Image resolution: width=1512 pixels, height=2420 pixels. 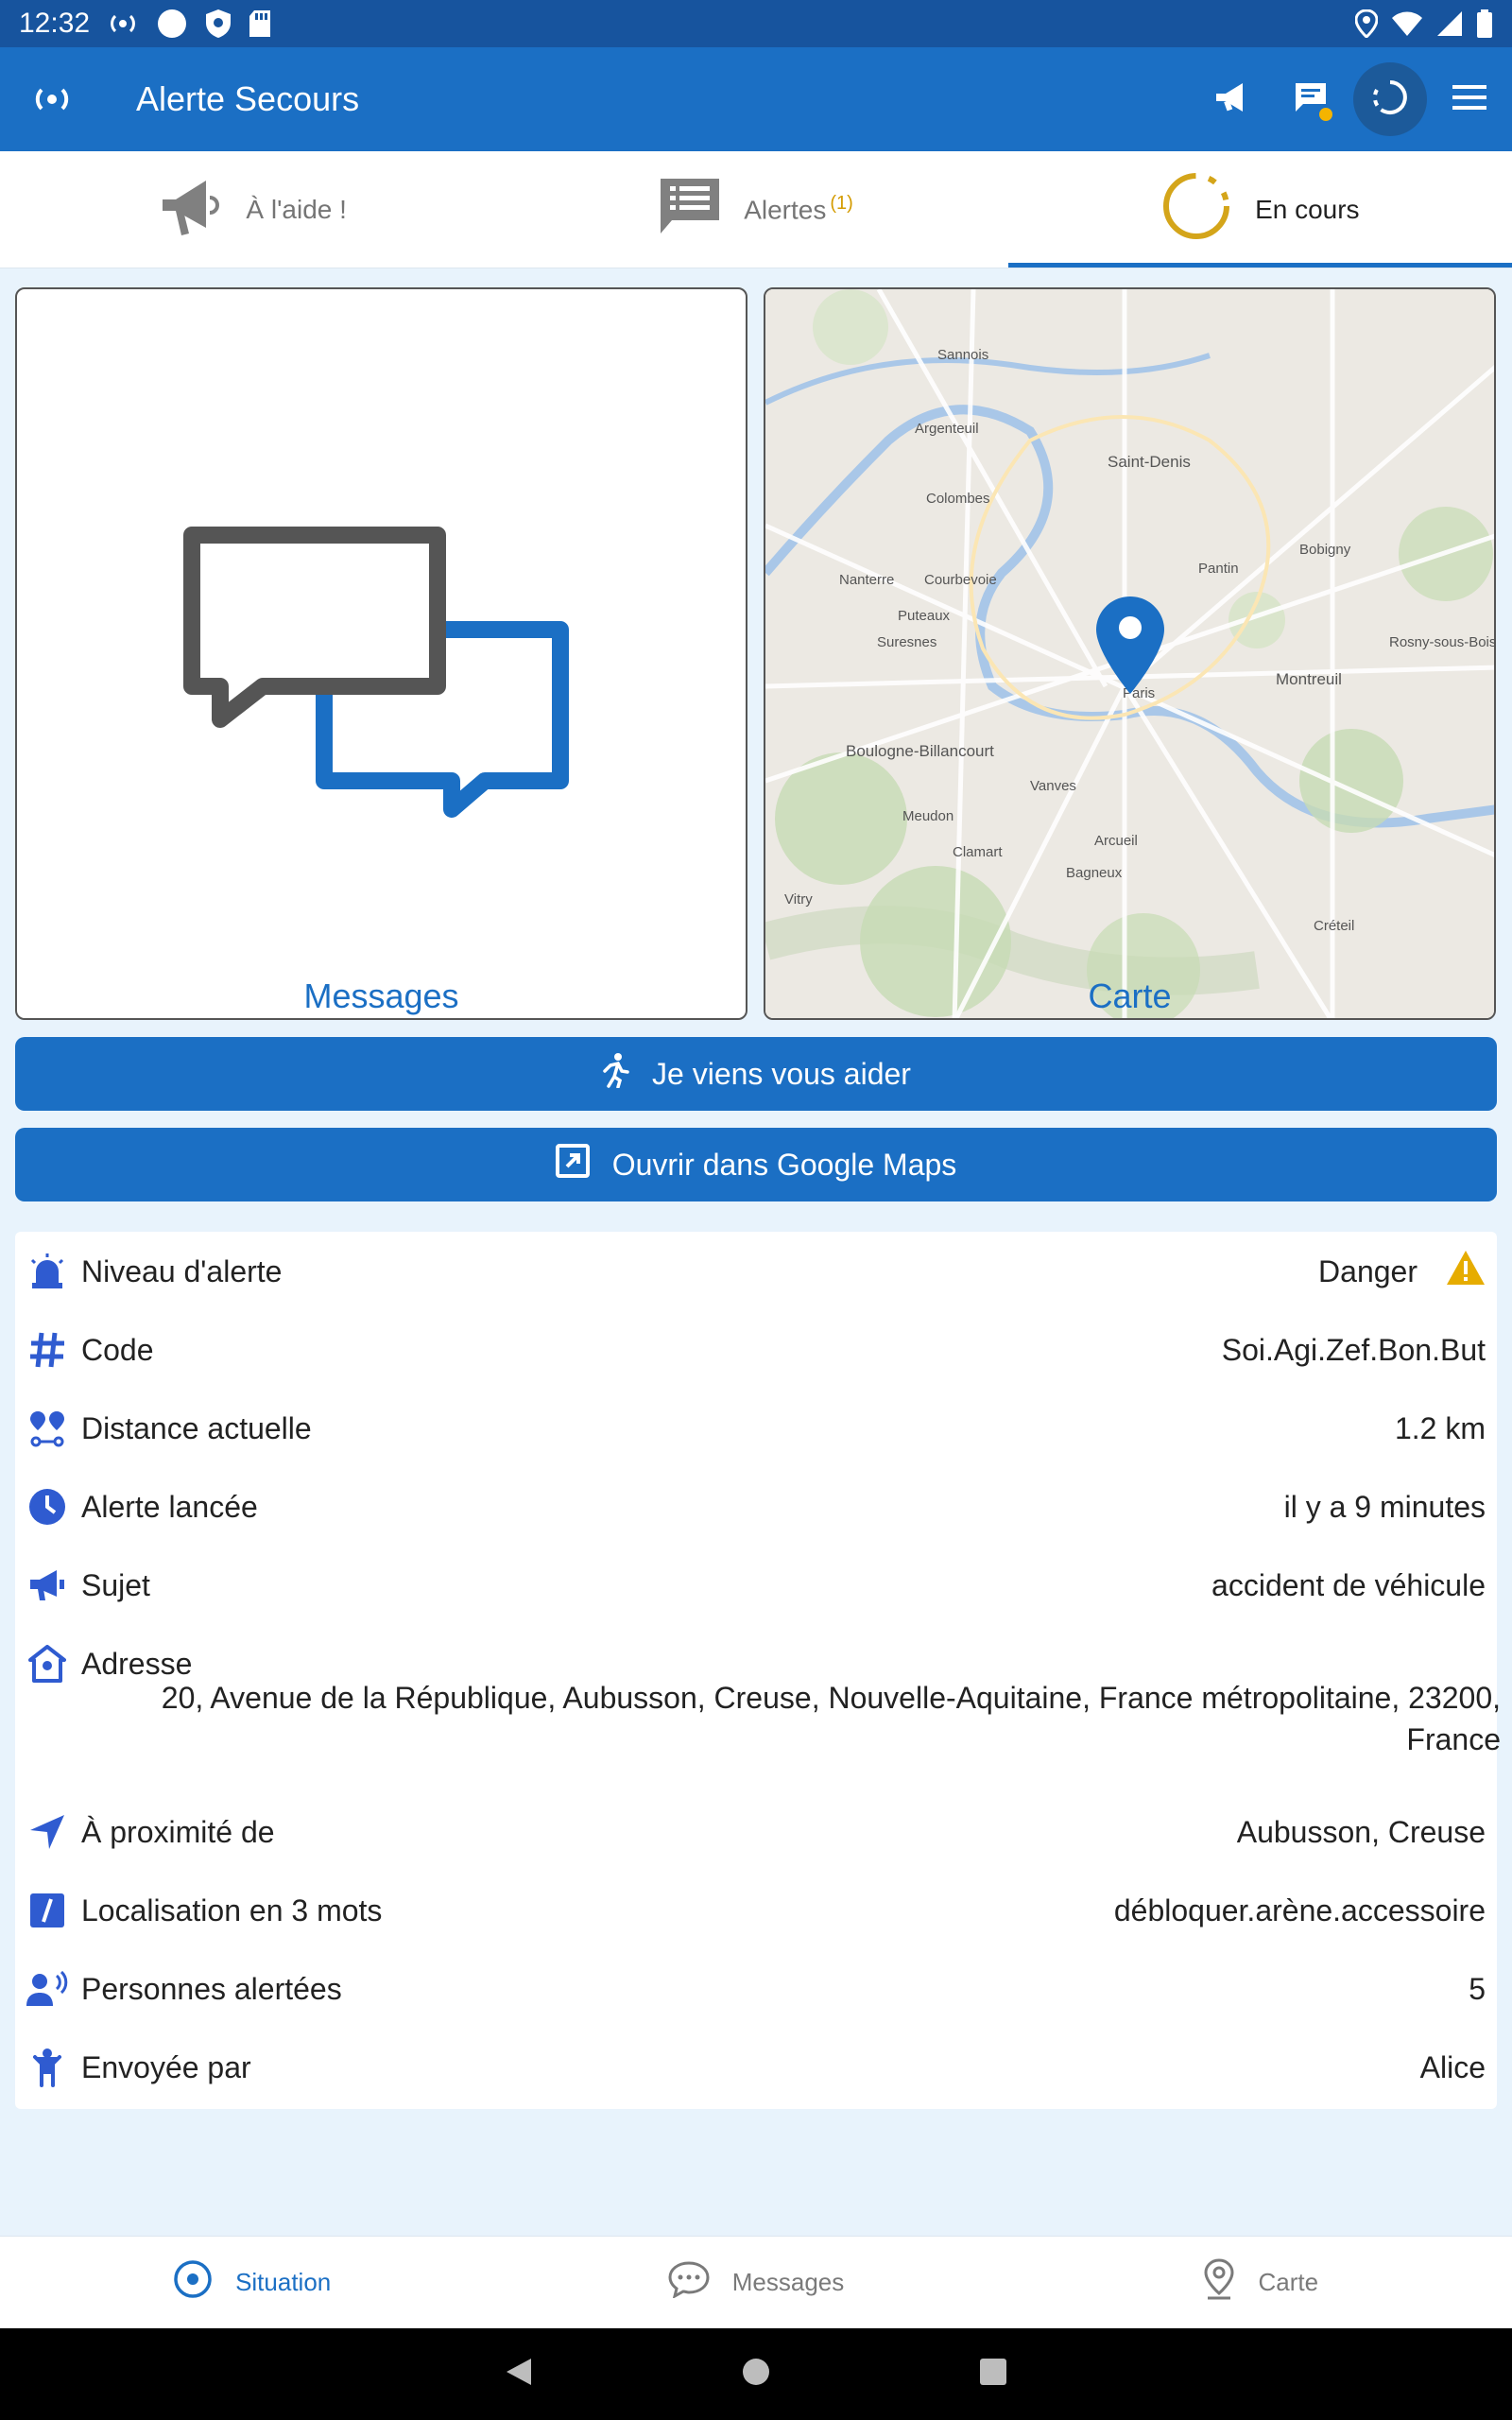 I want to click on row-people-alerted: Personnes alertées 5, so click(x=756, y=1989).